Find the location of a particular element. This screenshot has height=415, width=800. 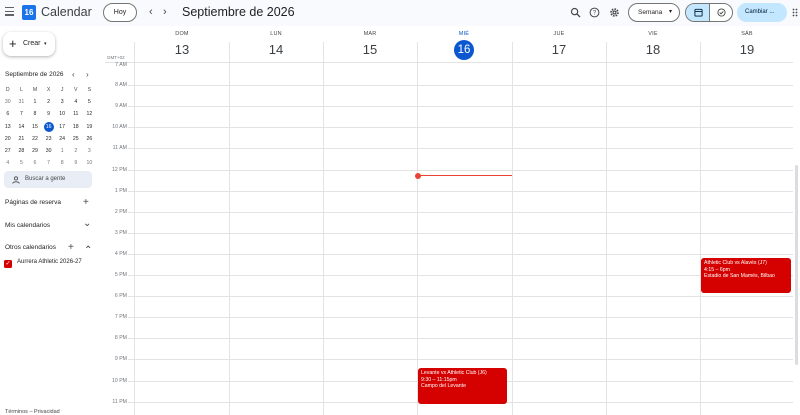

mini-day: 15 is located at coordinates (35, 127).